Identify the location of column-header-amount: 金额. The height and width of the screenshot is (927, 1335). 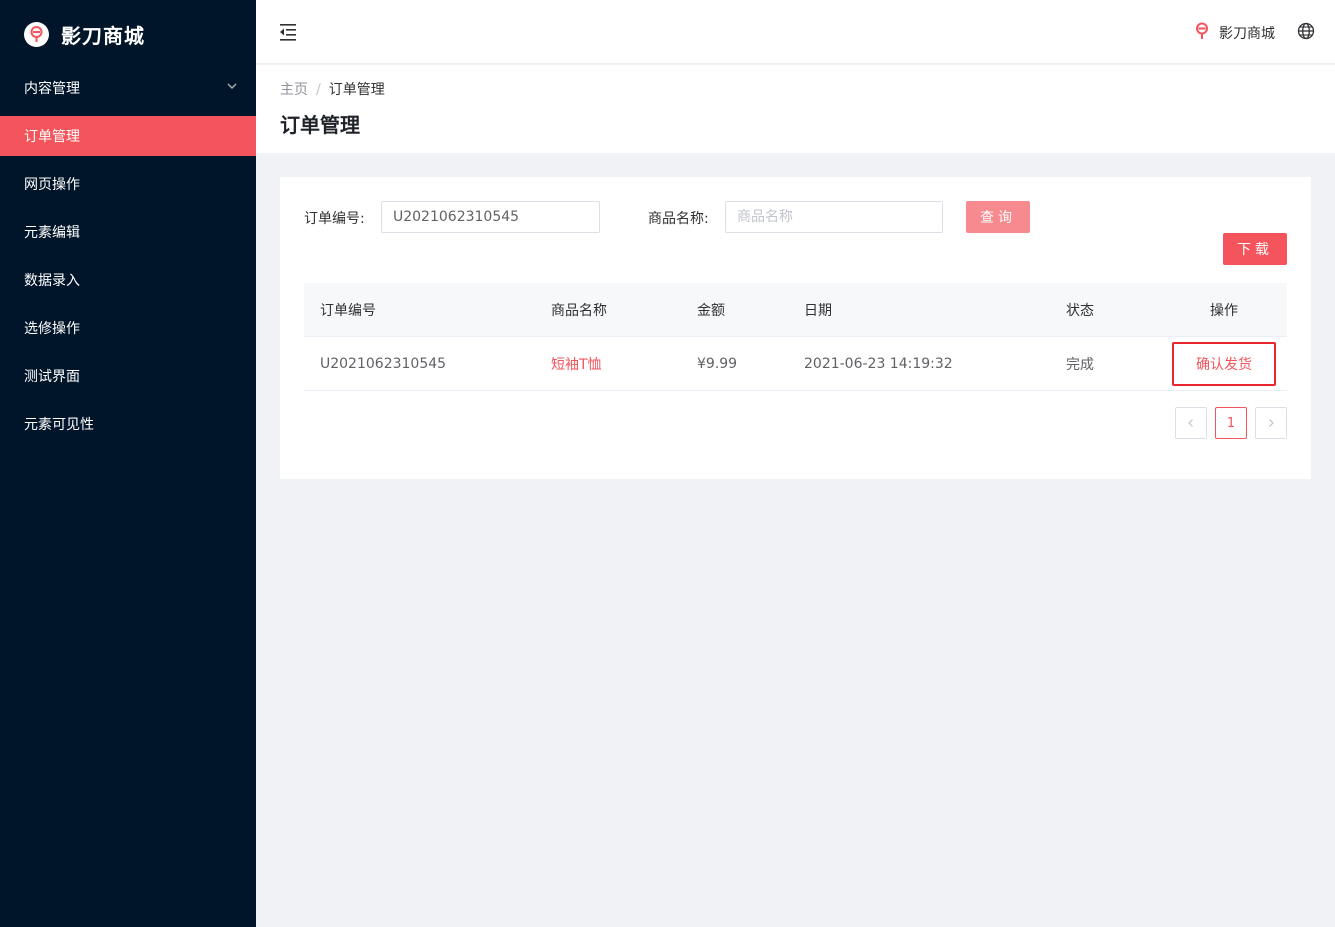
(750, 310).